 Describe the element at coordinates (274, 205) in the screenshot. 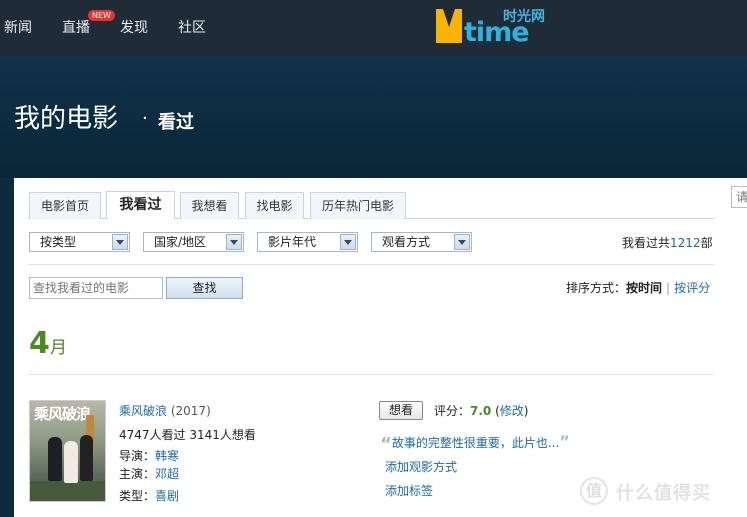

I see `tab-find-movie: 找电影` at that location.